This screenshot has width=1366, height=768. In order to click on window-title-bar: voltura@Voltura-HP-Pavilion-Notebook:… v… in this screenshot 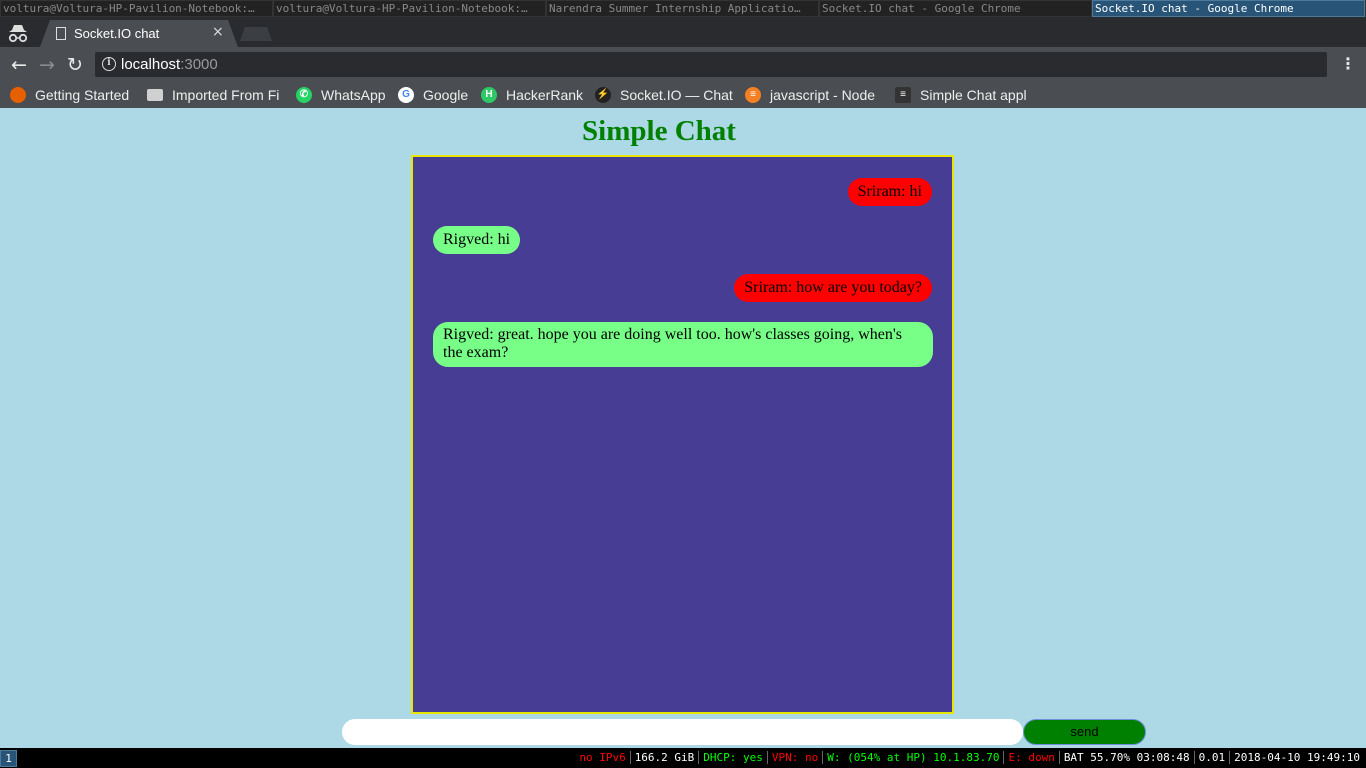, I will do `click(683, 8)`.